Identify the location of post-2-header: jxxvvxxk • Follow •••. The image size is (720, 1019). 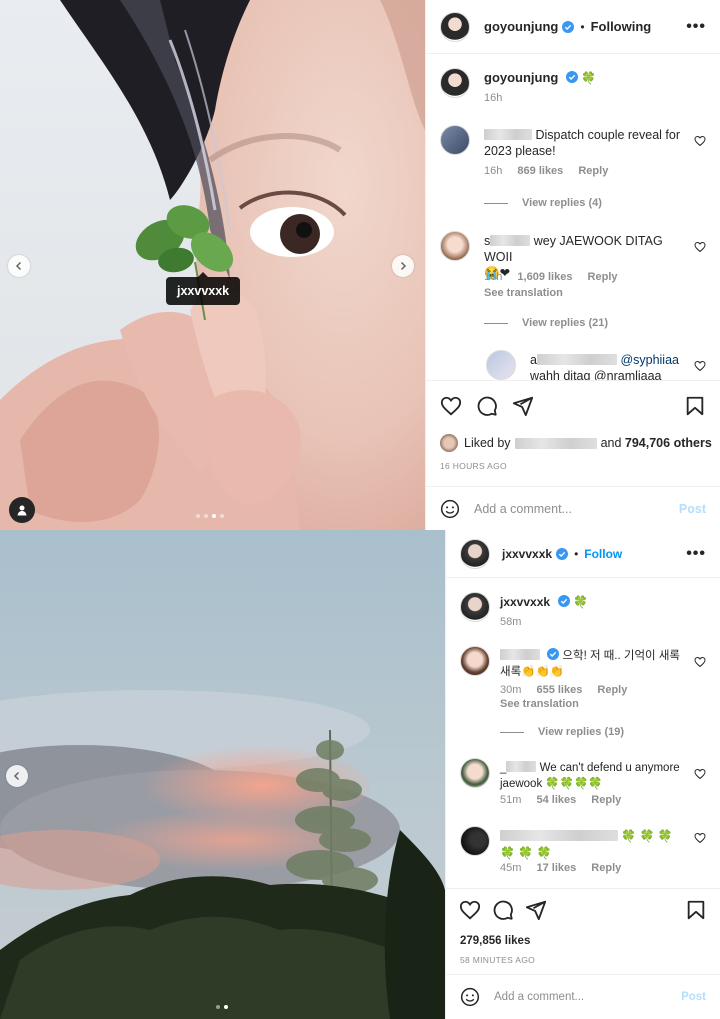
(583, 554).